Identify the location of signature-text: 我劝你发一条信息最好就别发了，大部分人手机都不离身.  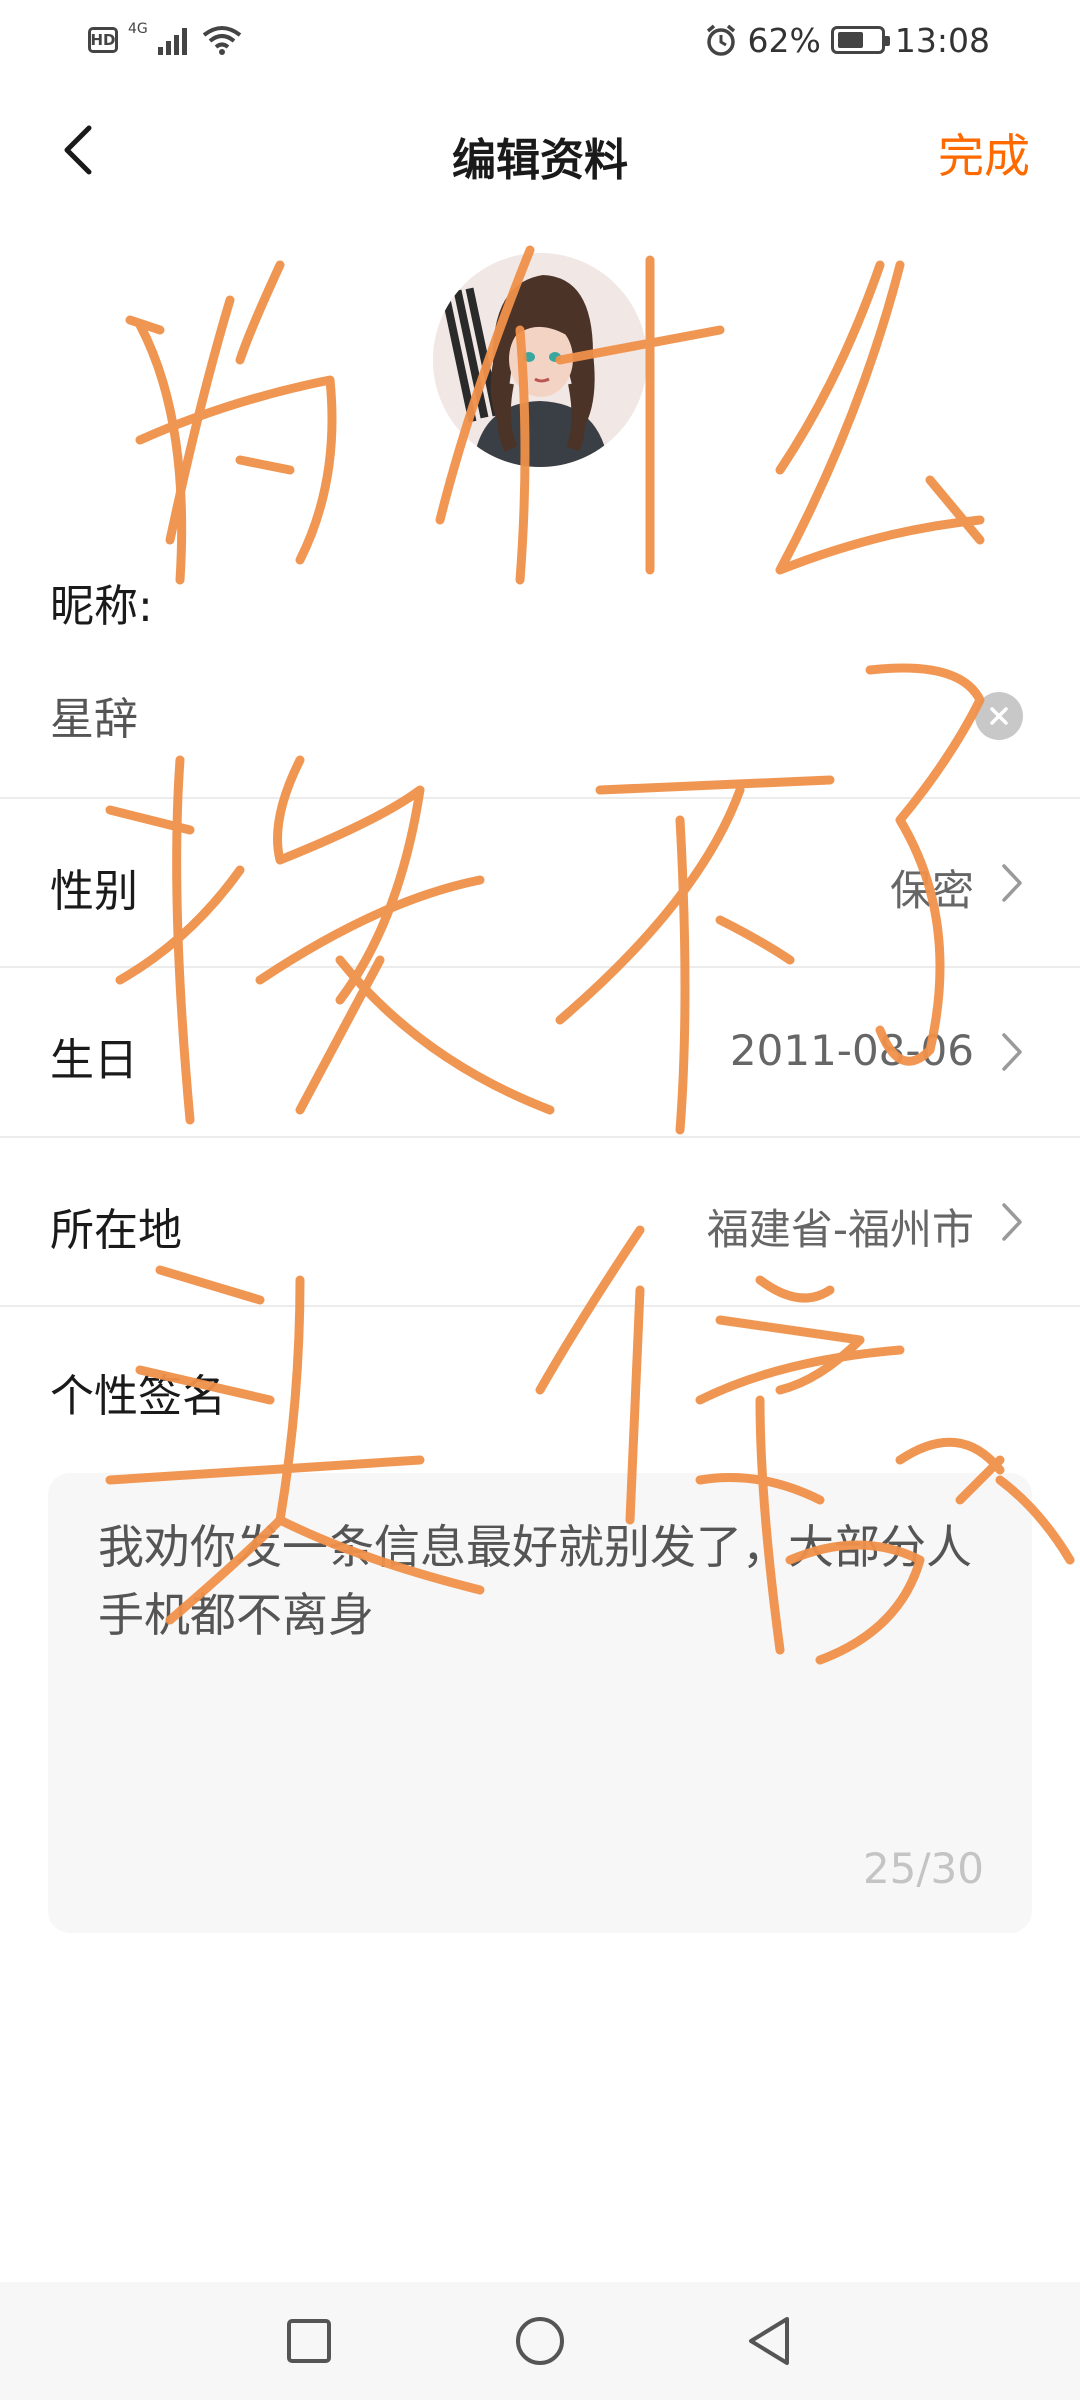
(535, 1581).